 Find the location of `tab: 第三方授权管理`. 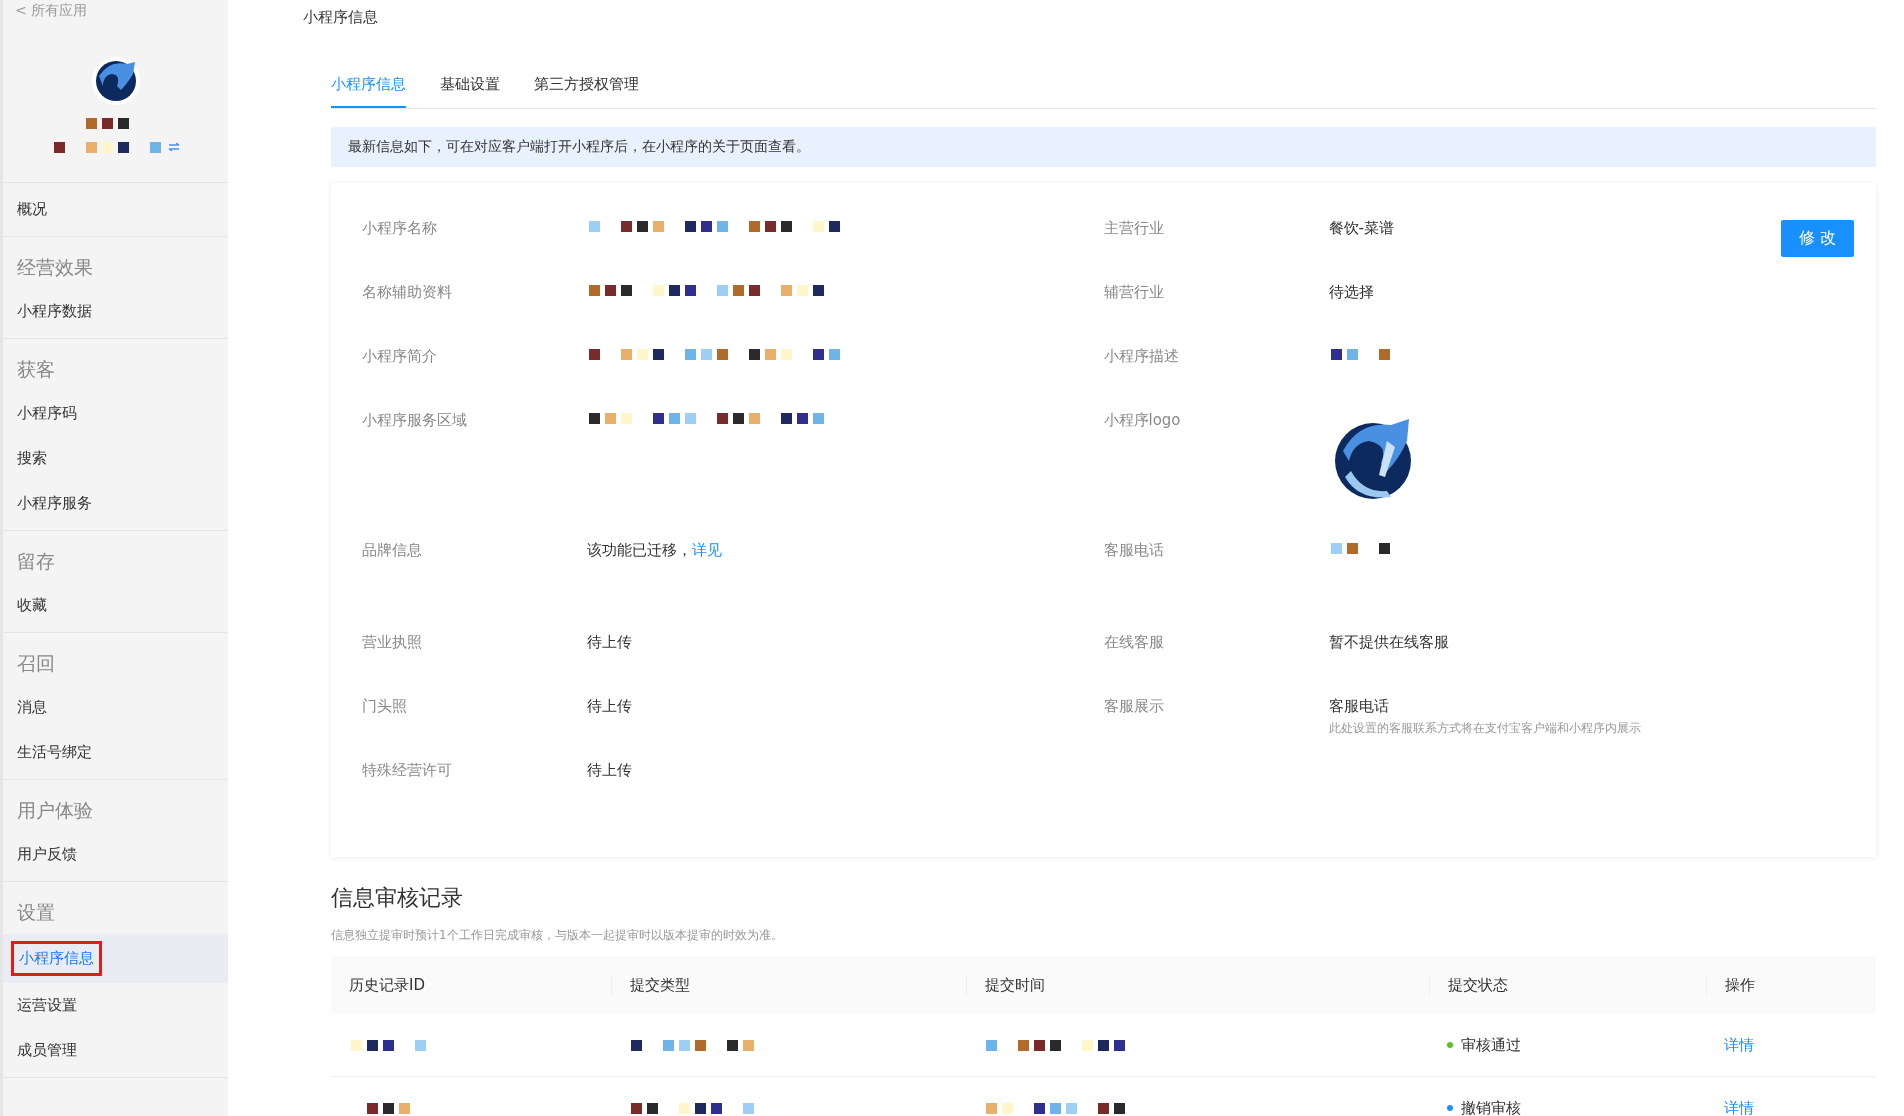

tab: 第三方授权管理 is located at coordinates (586, 87).